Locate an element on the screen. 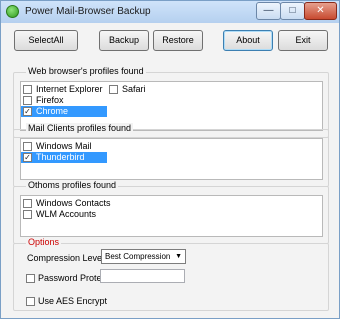 Image resolution: width=340 pixels, height=319 pixels. mail-list: Windows Mail ✓ Thunderbird is located at coordinates (171, 159).